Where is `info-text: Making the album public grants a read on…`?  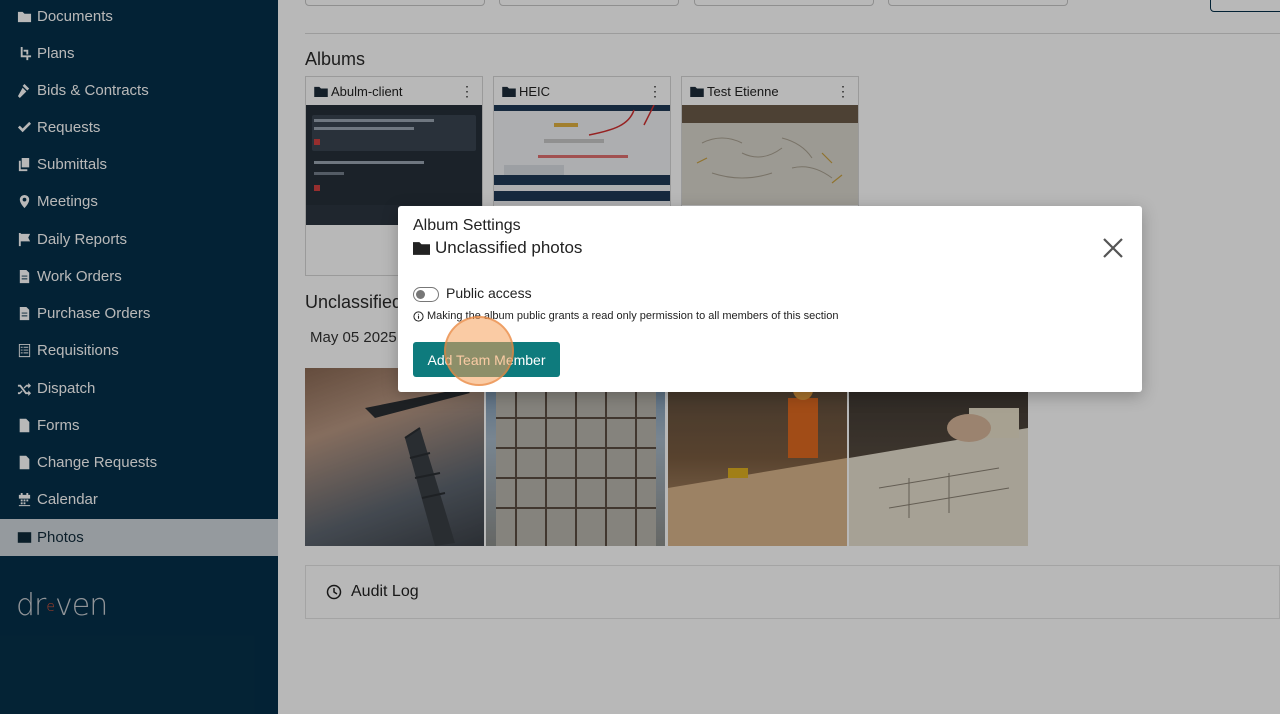
info-text: Making the album public grants a read on… is located at coordinates (633, 316).